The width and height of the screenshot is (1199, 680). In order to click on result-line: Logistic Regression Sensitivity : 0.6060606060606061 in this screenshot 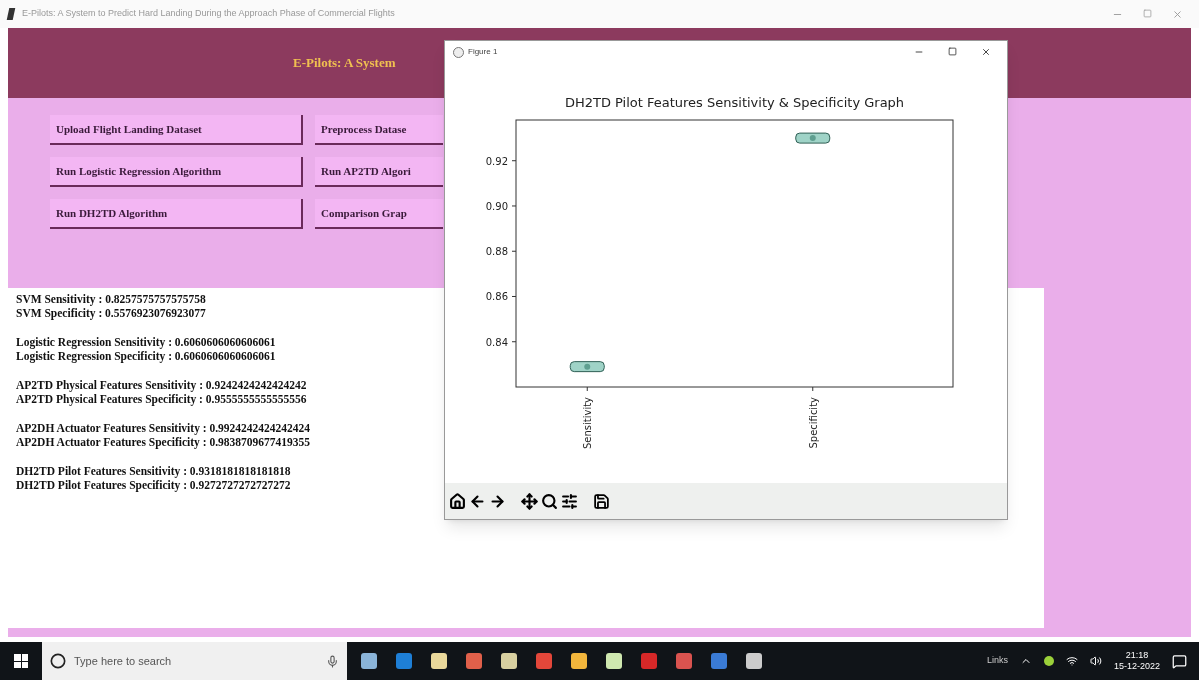, I will do `click(146, 342)`.